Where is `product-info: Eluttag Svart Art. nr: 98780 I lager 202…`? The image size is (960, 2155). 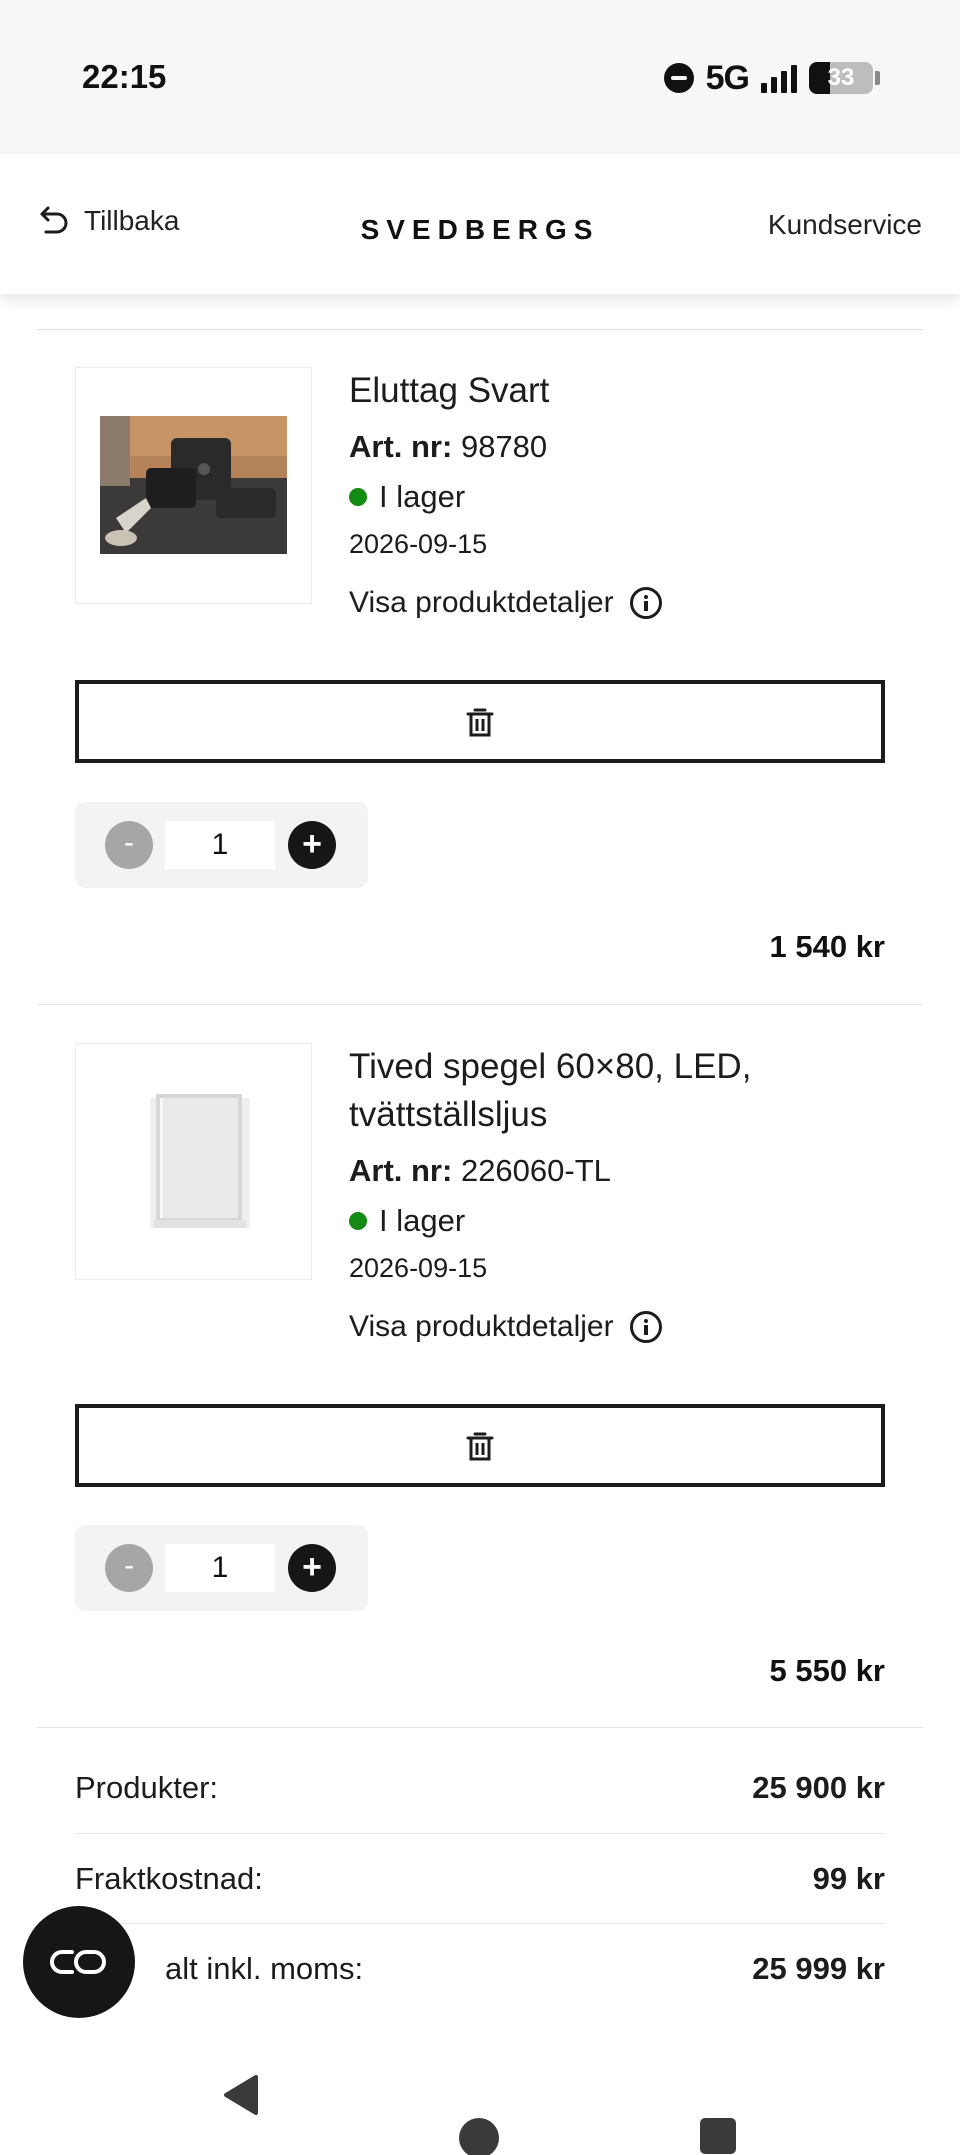 product-info: Eluttag Svart Art. nr: 98780 I lager 202… is located at coordinates (619, 493).